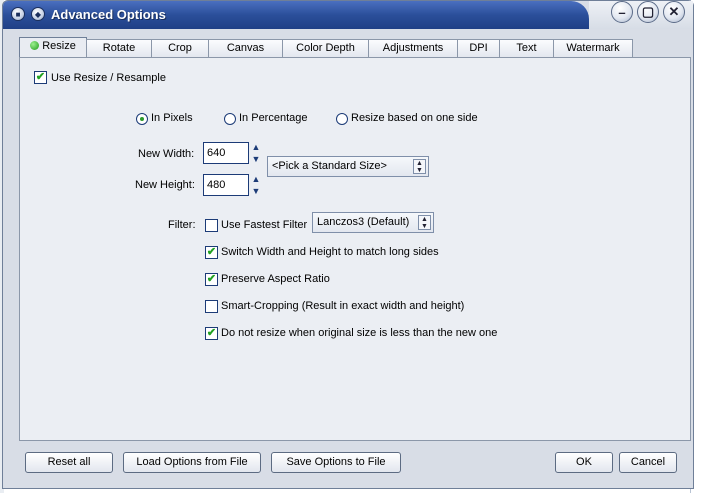 Image resolution: width=704 pixels, height=493 pixels. I want to click on standard-size-dropdown: <Pick a Standard Size> ▲ ▼, so click(348, 166).